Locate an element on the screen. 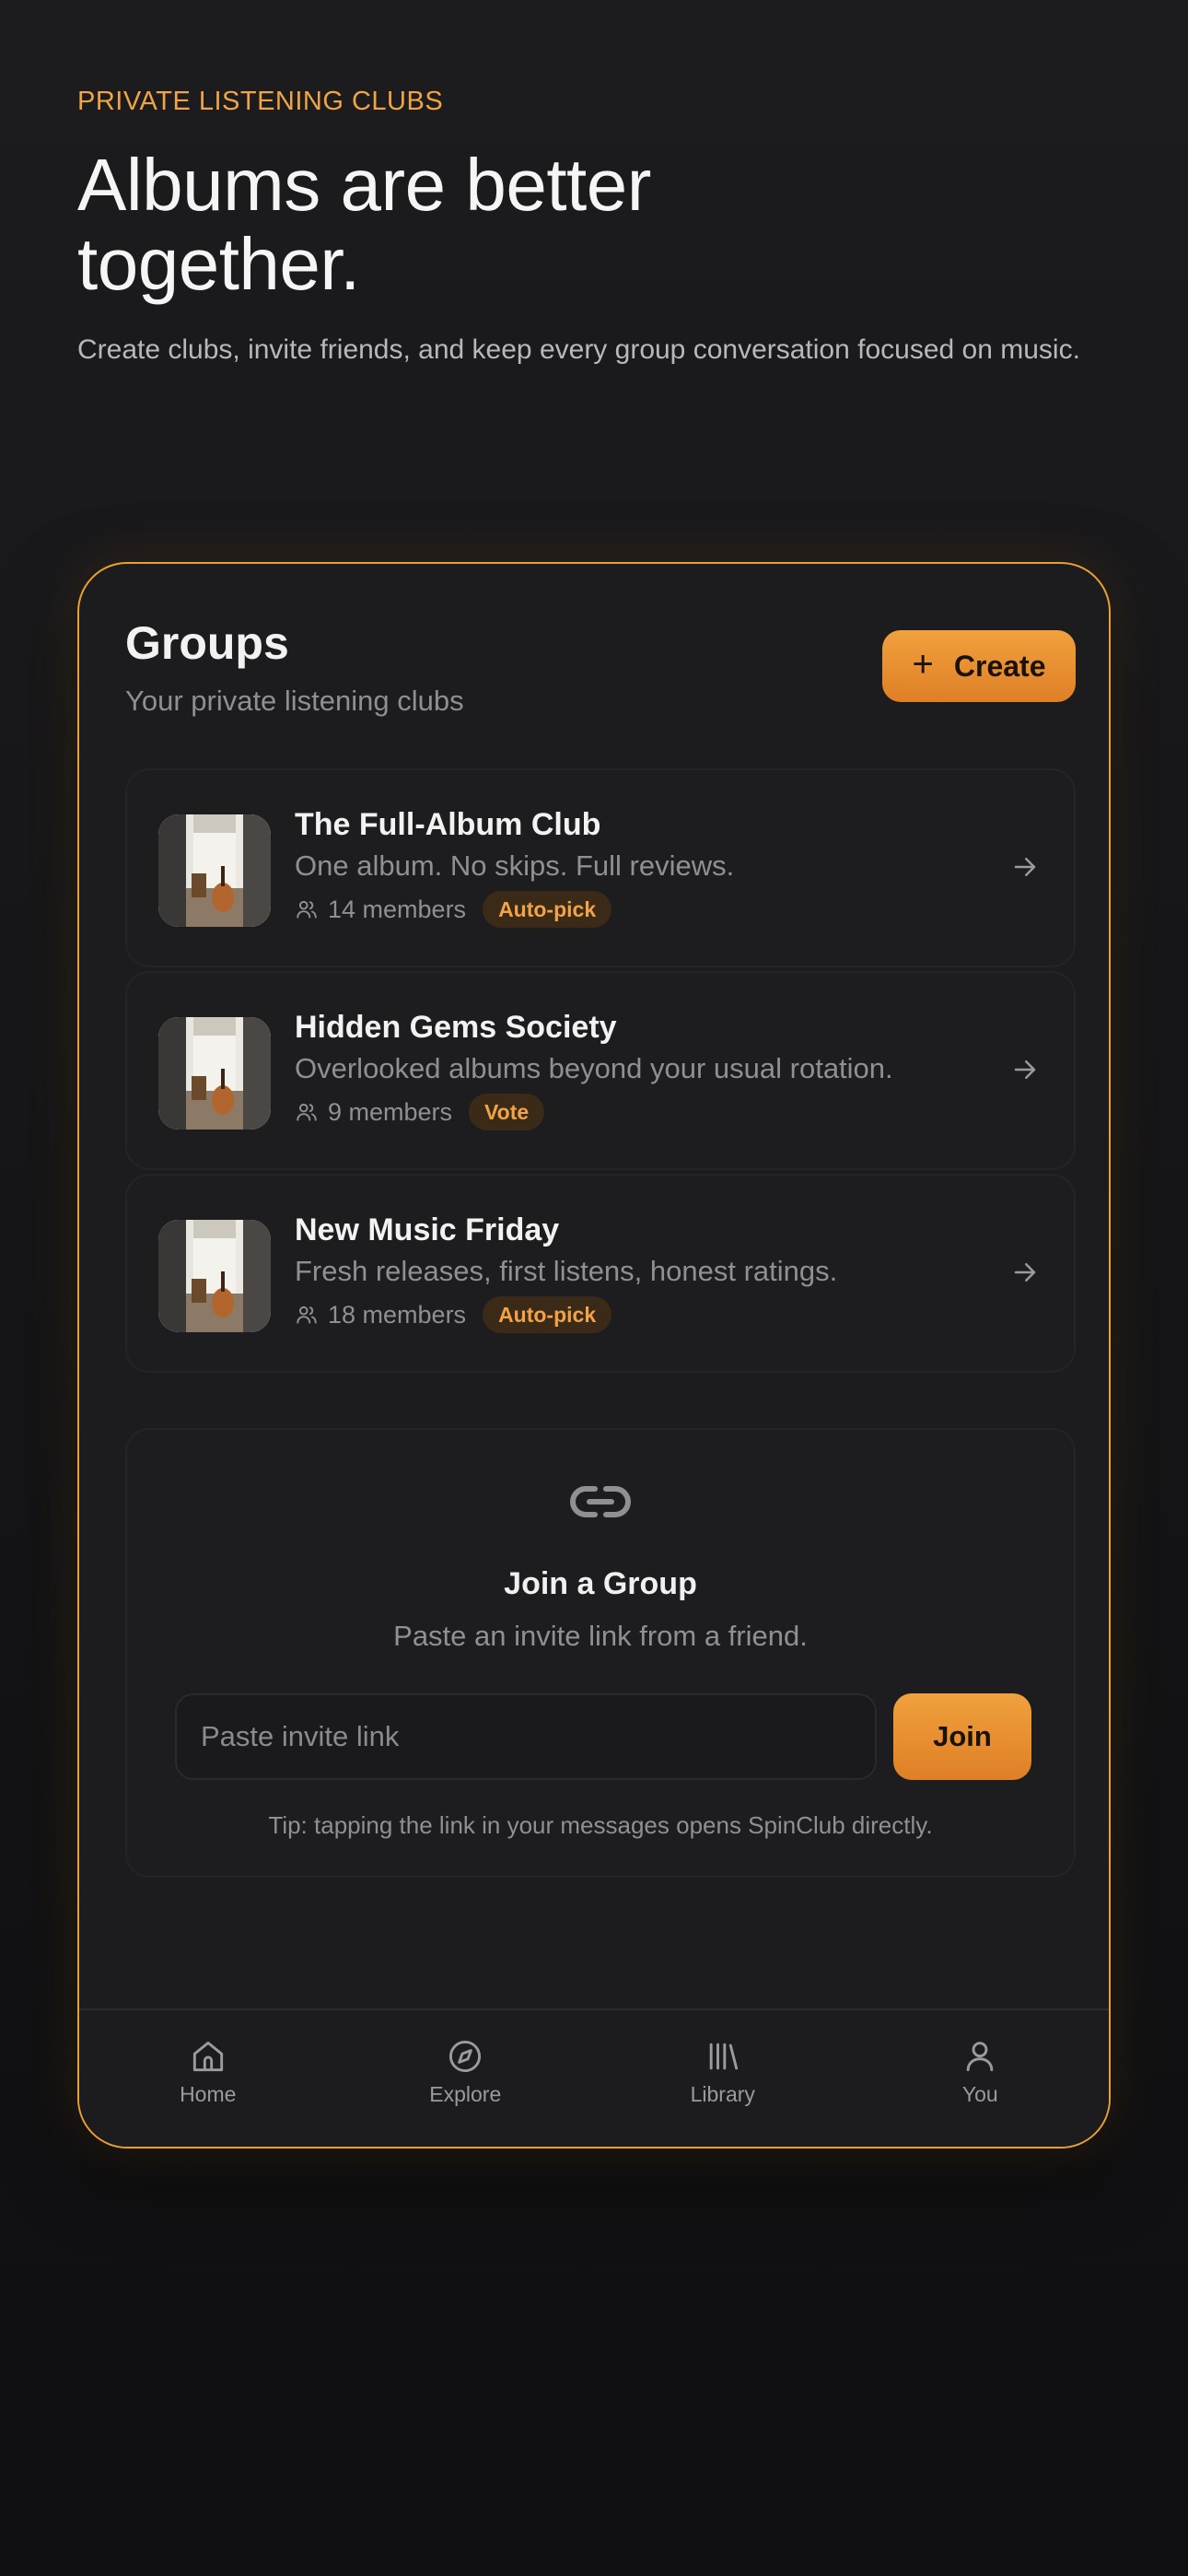 The image size is (1188, 2576). nav-item-home: Home is located at coordinates (208, 2078).